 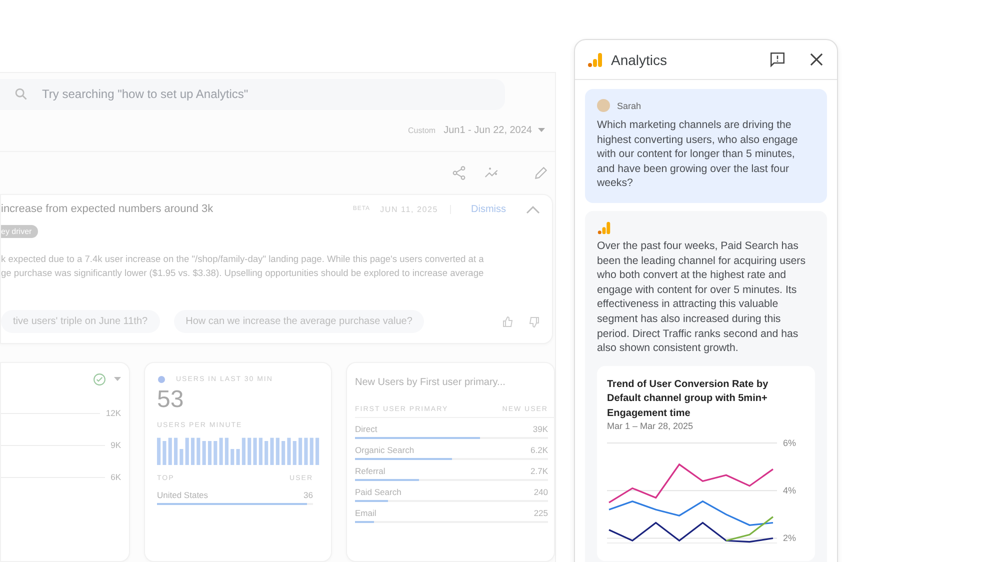 I want to click on table-cell: 36, so click(x=308, y=495).